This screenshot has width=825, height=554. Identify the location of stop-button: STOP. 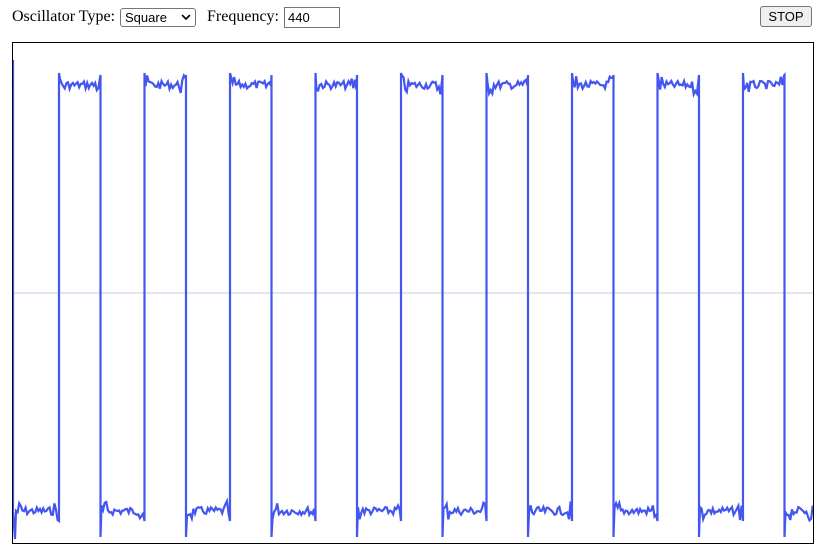
(786, 16).